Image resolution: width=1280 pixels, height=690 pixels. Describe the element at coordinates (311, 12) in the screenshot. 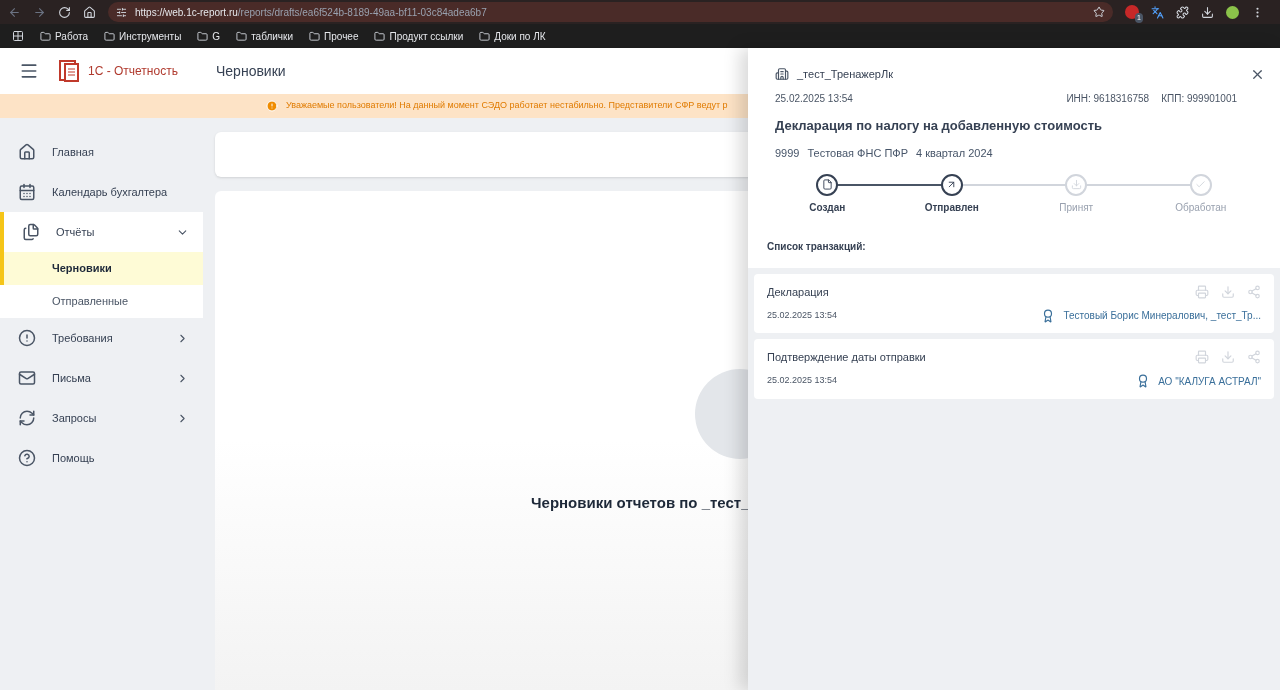

I see `url-text: https://web.1c-report.ru/reports/drafts/ea6f524b-8189-49aa-bf11-03c84adea6b7` at that location.